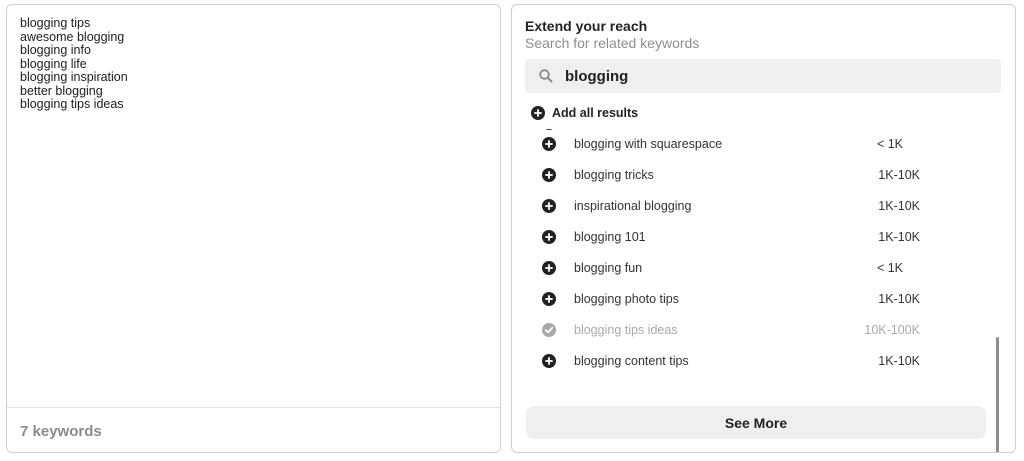 The width and height of the screenshot is (1024, 461). What do you see at coordinates (55, 23) in the screenshot?
I see `keyword-line: blogging tips` at bounding box center [55, 23].